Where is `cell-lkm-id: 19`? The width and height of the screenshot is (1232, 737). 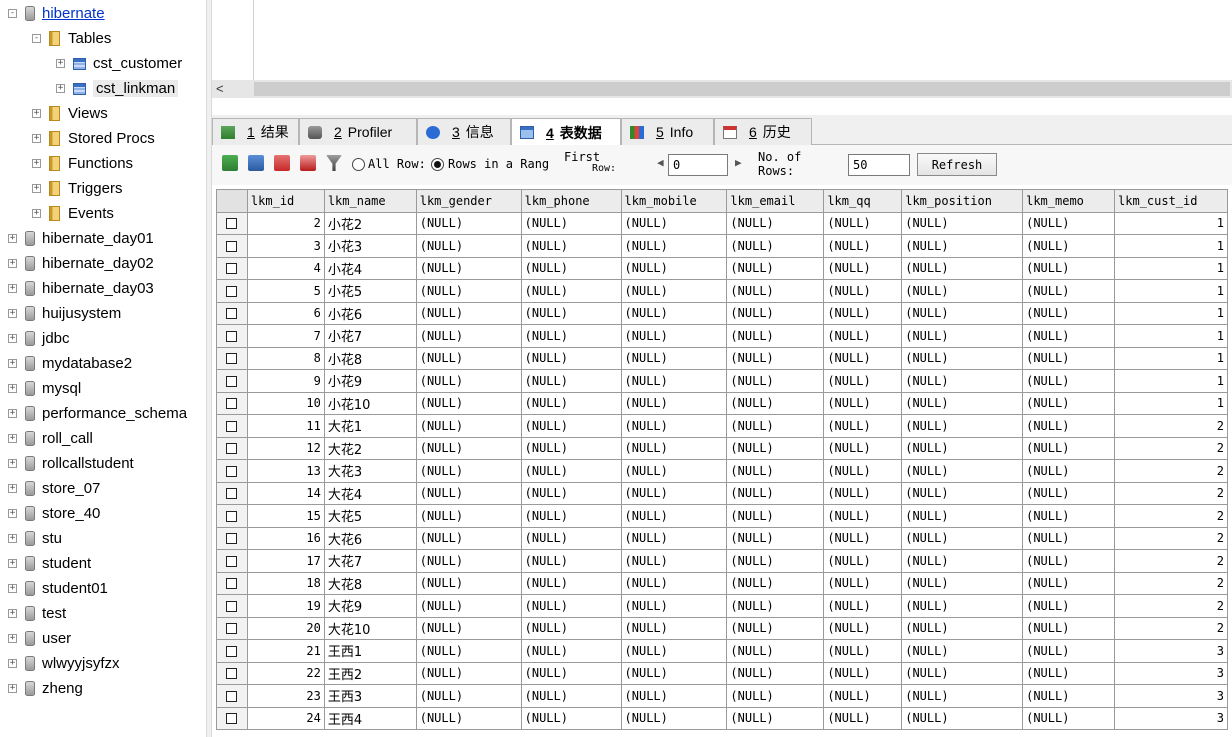 cell-lkm-id: 19 is located at coordinates (285, 606).